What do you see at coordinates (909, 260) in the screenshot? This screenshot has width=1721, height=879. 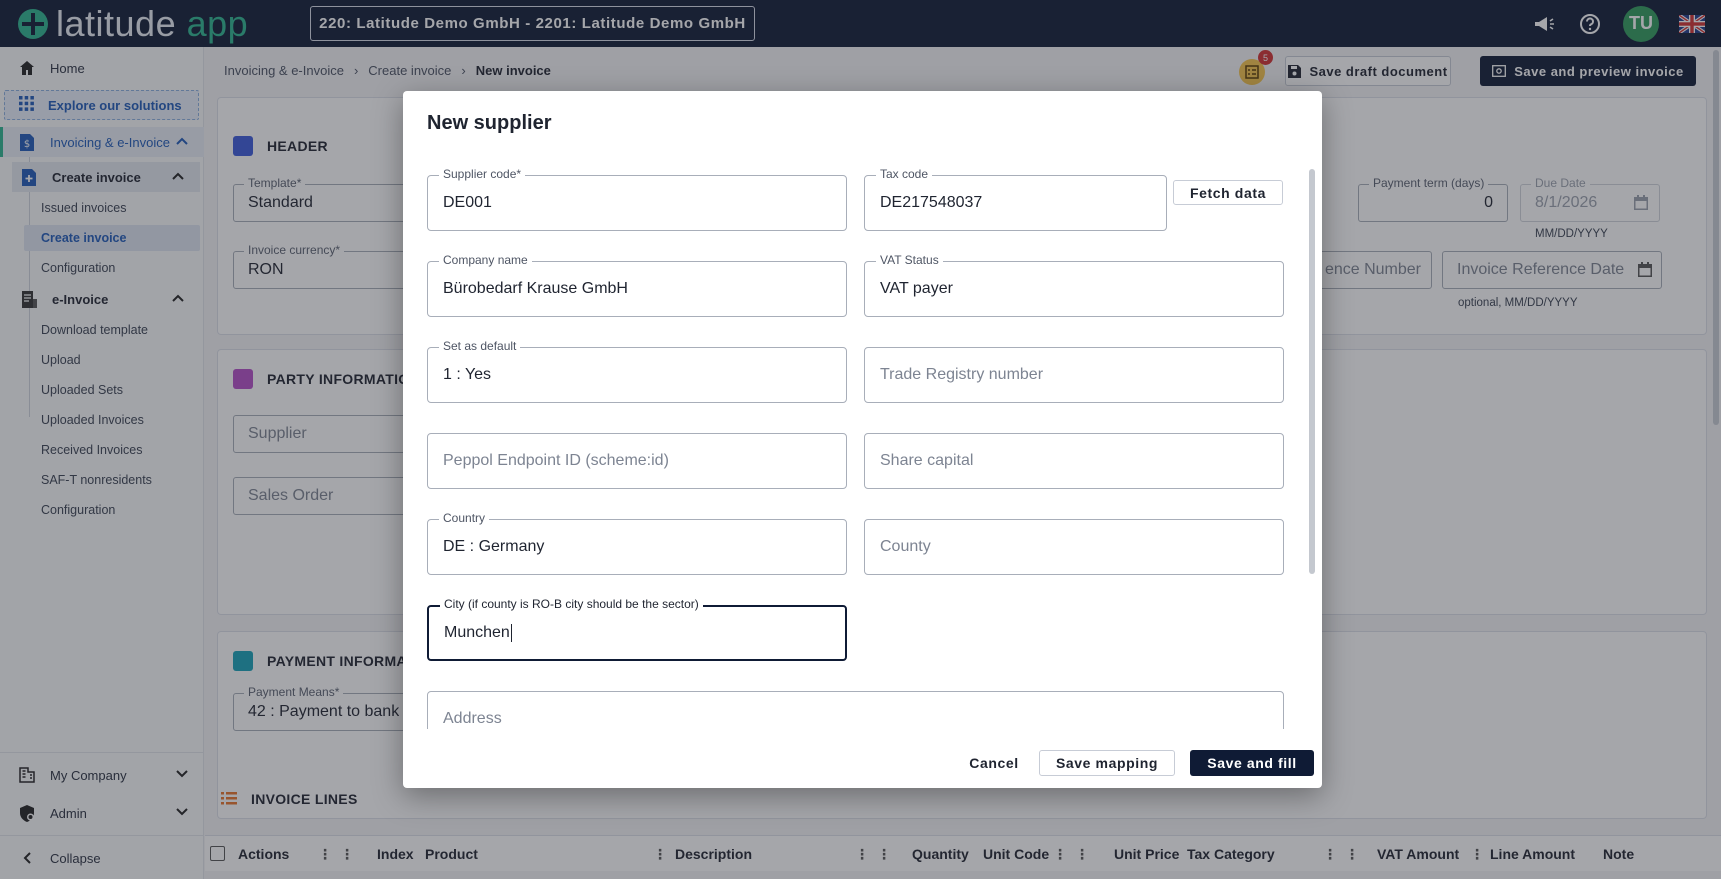 I see `vat-status-label: VAT Status` at bounding box center [909, 260].